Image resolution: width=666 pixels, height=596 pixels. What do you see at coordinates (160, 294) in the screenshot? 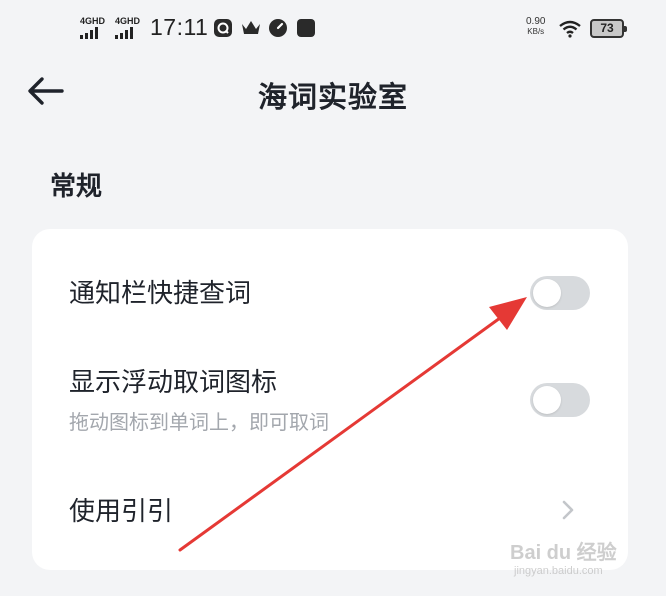
I see `setting-label: 通知栏快捷查词` at bounding box center [160, 294].